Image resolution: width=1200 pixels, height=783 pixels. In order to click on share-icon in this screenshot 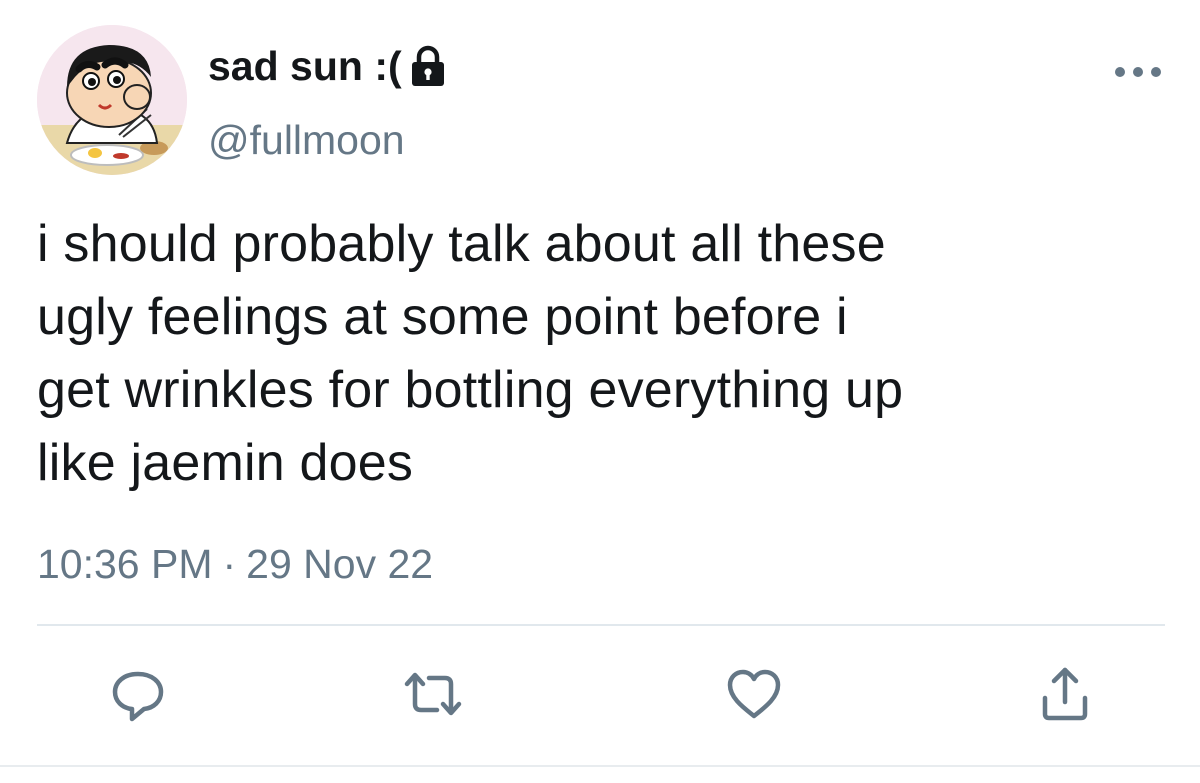, I will do `click(1065, 694)`.